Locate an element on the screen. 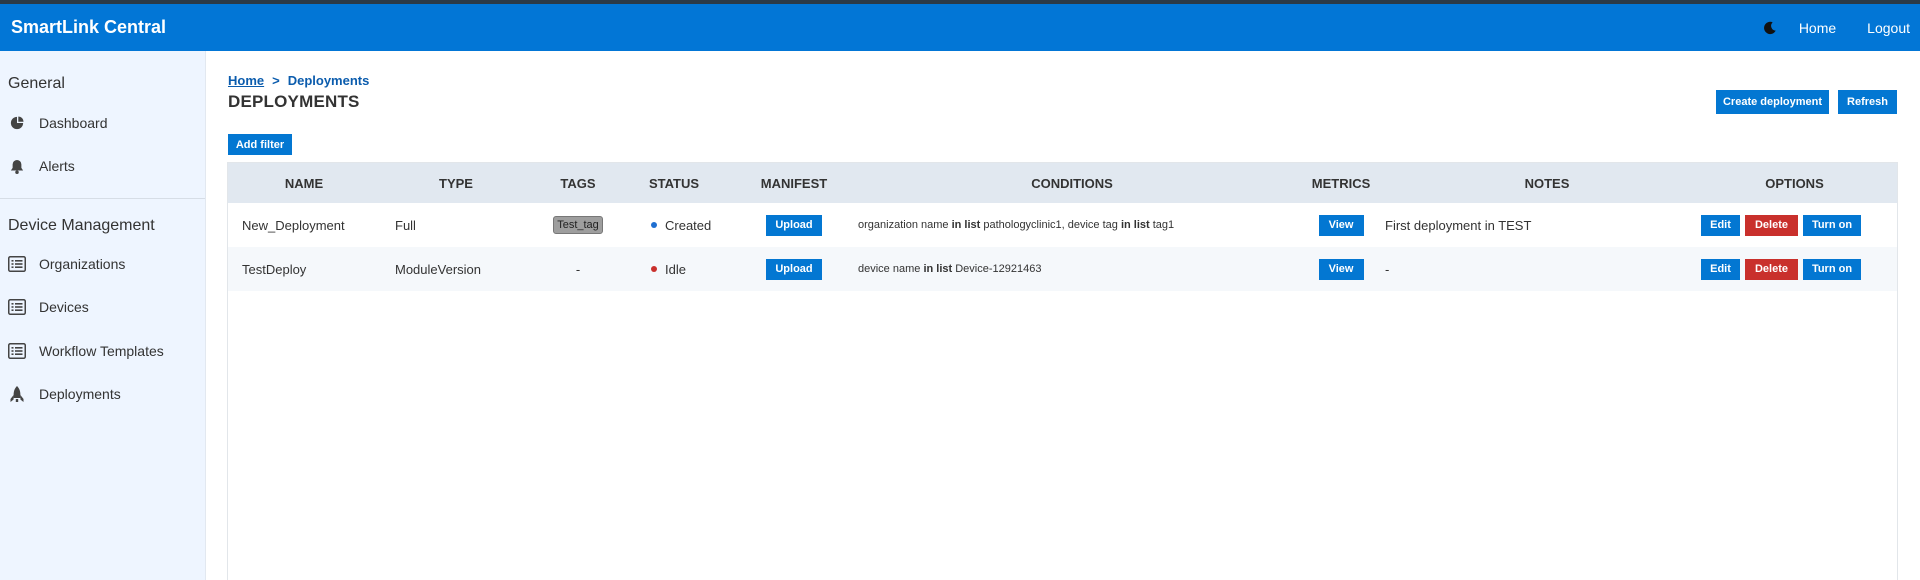 This screenshot has height=580, width=1920. breadcrumb-current: Deployments is located at coordinates (328, 80).